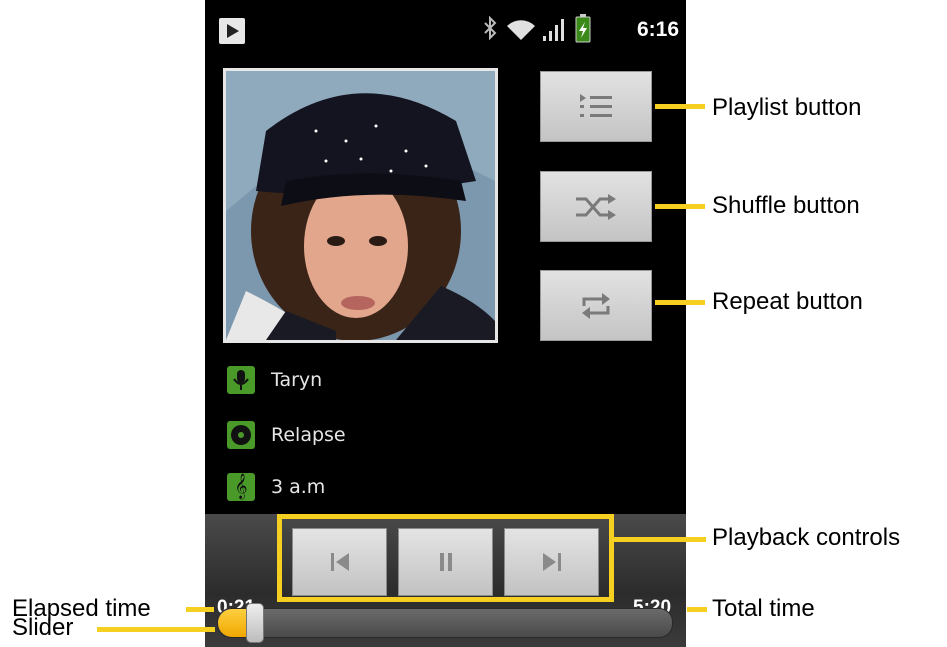 Image resolution: width=947 pixels, height=647 pixels. I want to click on status-bar: 6:16, so click(445, 28).